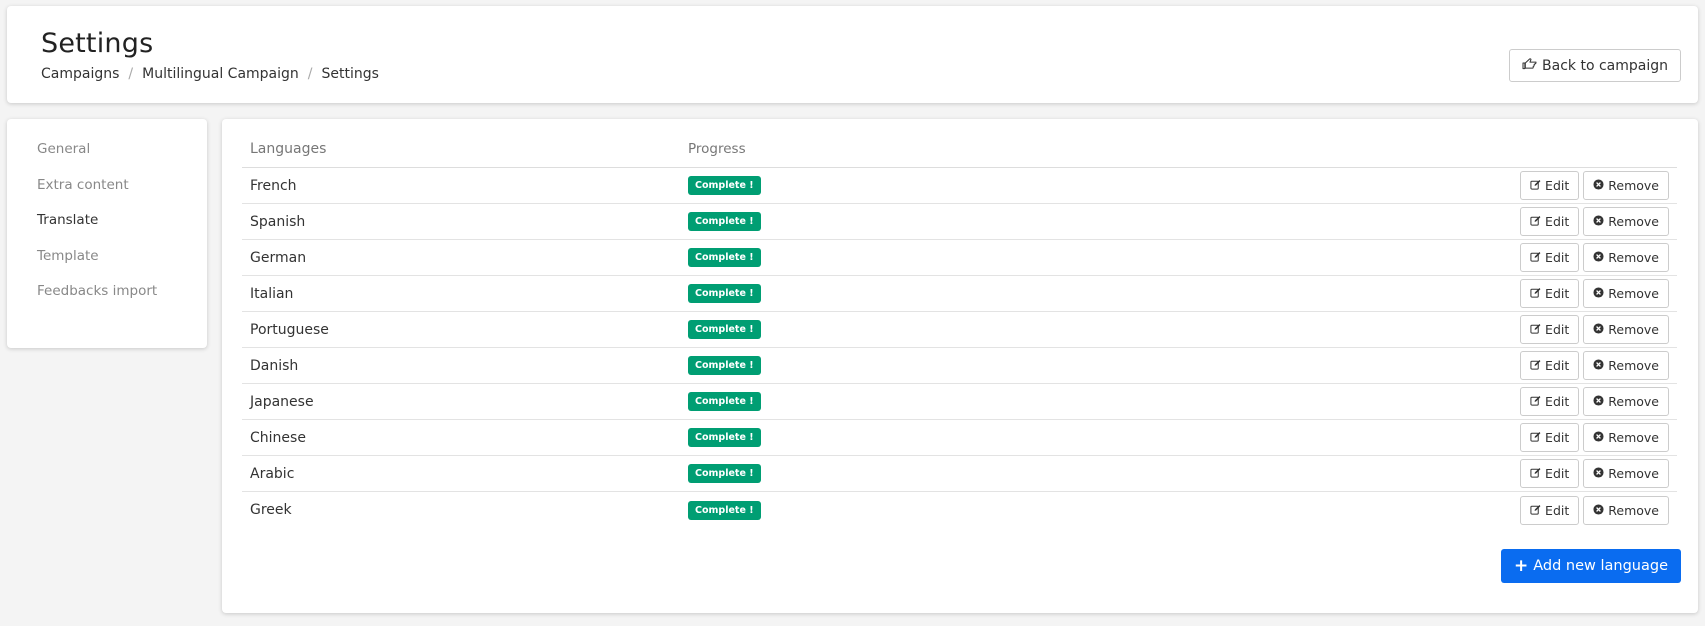 The height and width of the screenshot is (626, 1705). Describe the element at coordinates (273, 185) in the screenshot. I see `language-name: French` at that location.